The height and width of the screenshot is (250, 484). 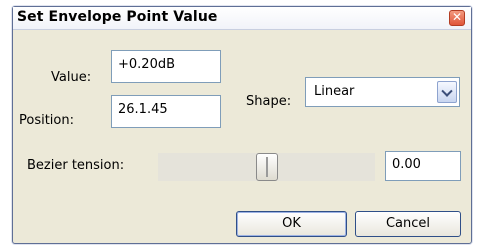 What do you see at coordinates (269, 101) in the screenshot?
I see `shape-label: Shape:` at bounding box center [269, 101].